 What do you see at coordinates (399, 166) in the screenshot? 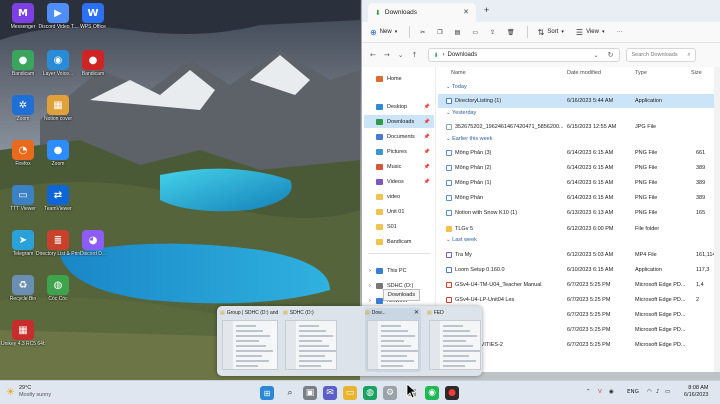
I see `sidebar-item-music: Music 📌` at bounding box center [399, 166].